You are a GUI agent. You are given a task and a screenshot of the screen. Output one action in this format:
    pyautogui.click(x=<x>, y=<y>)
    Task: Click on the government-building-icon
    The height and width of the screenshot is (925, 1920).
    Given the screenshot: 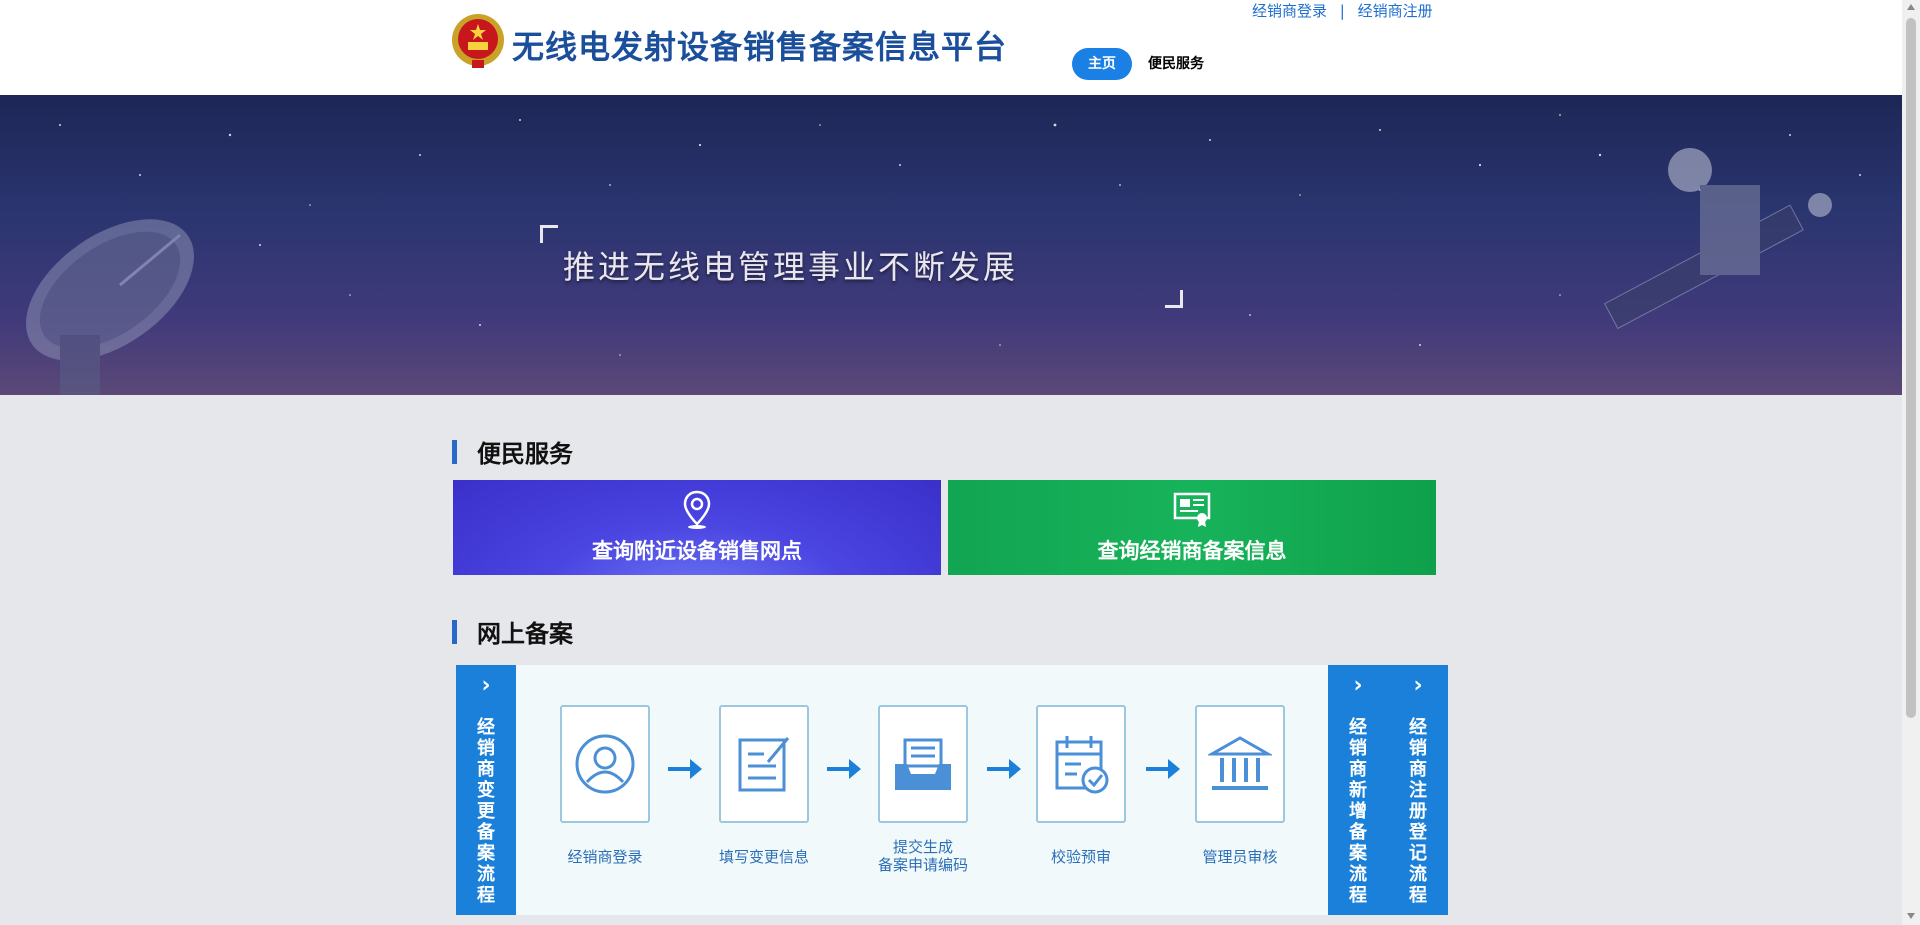 What is the action you would take?
    pyautogui.click(x=1240, y=763)
    